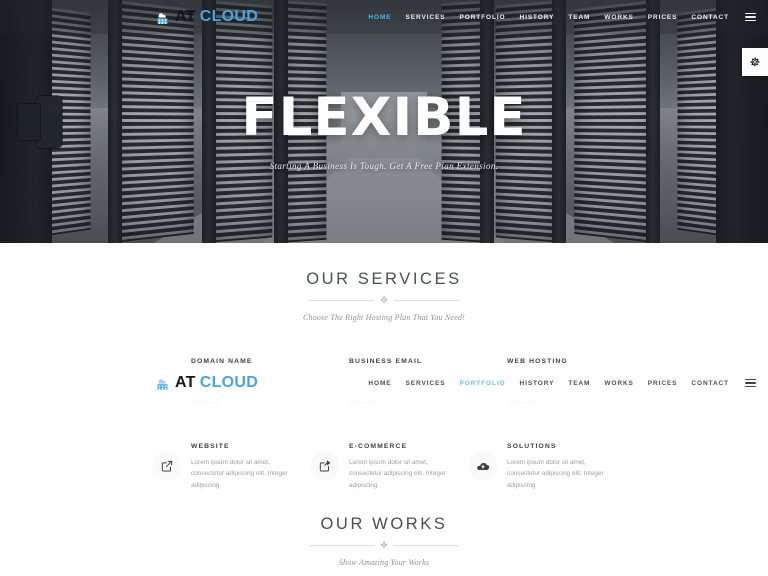  What do you see at coordinates (378, 446) in the screenshot?
I see `service-title: E-COMMERCE` at bounding box center [378, 446].